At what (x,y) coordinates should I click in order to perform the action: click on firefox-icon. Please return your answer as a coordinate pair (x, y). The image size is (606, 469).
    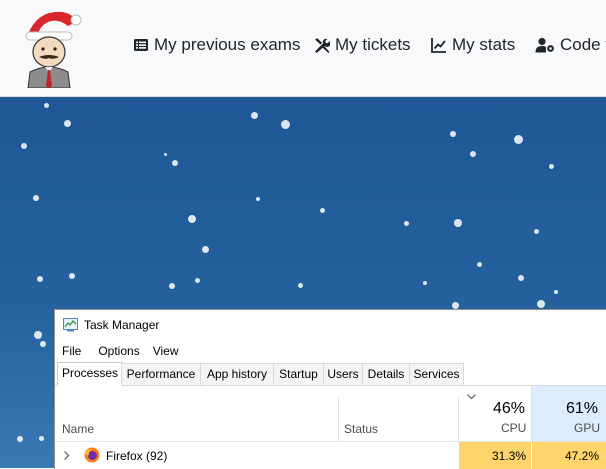
    Looking at the image, I should click on (92, 455).